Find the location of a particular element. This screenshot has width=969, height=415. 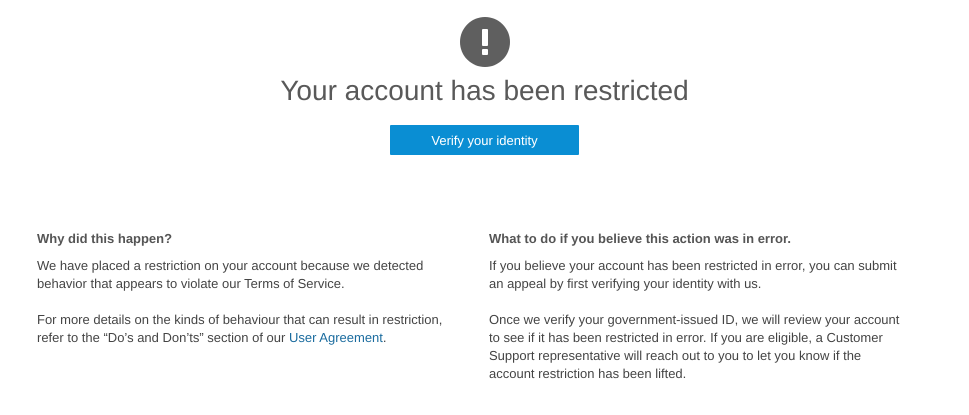

paragraph: Once we verify your government-issued ID, we will review your account to see if it has been restricted in error. If you are eligible, a Customer Support representative will reach out to you to let you know if the account restriction has been lifted. is located at coordinates (694, 347).